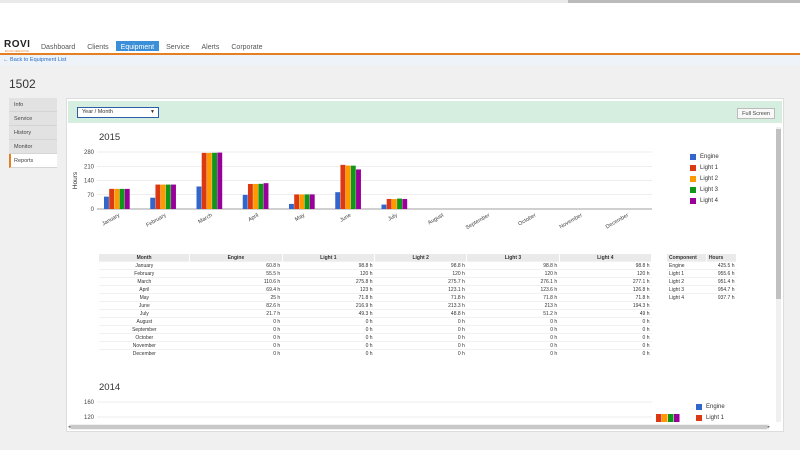 This screenshot has height=450, width=800. What do you see at coordinates (702, 281) in the screenshot?
I see `table-row: Light 2 951.4 h` at bounding box center [702, 281].